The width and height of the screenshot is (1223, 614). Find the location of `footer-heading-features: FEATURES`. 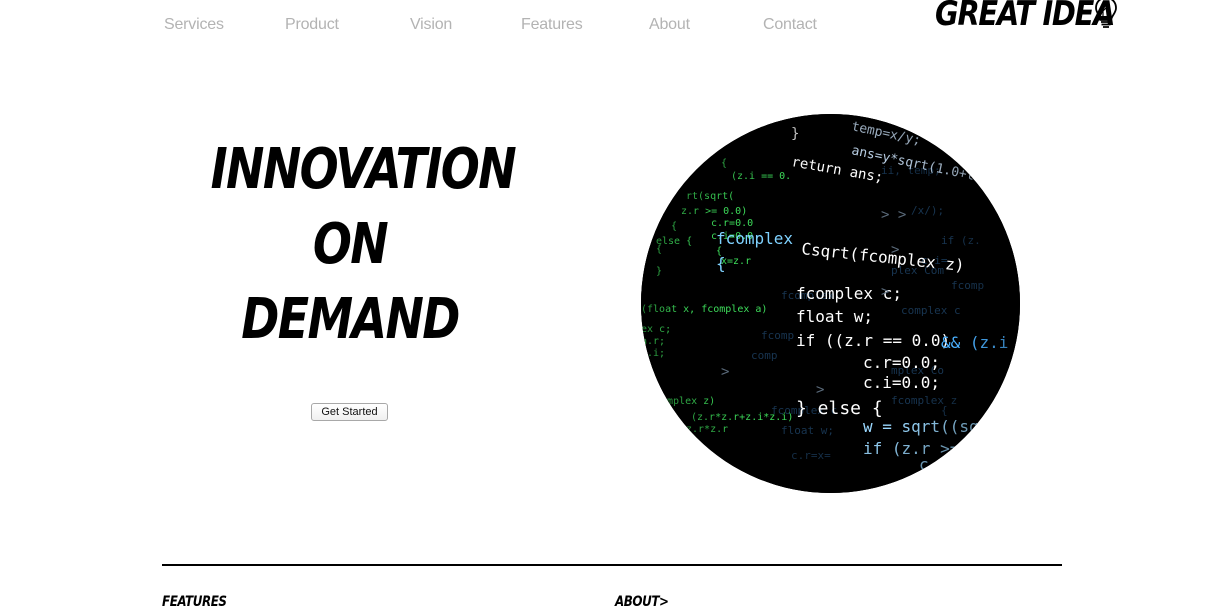

footer-heading-features: FEATURES is located at coordinates (194, 602).